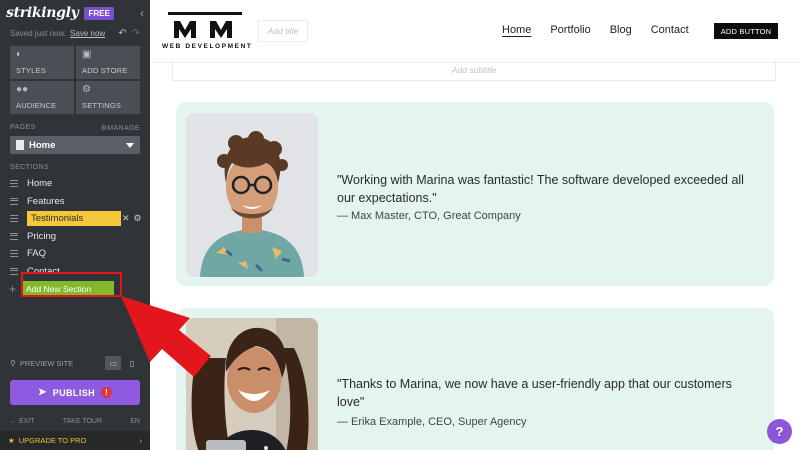 The height and width of the screenshot is (450, 800). Describe the element at coordinates (75, 363) in the screenshot. I see `preview-row: ⚲ PREVIEW SITE ▭ ▯` at that location.